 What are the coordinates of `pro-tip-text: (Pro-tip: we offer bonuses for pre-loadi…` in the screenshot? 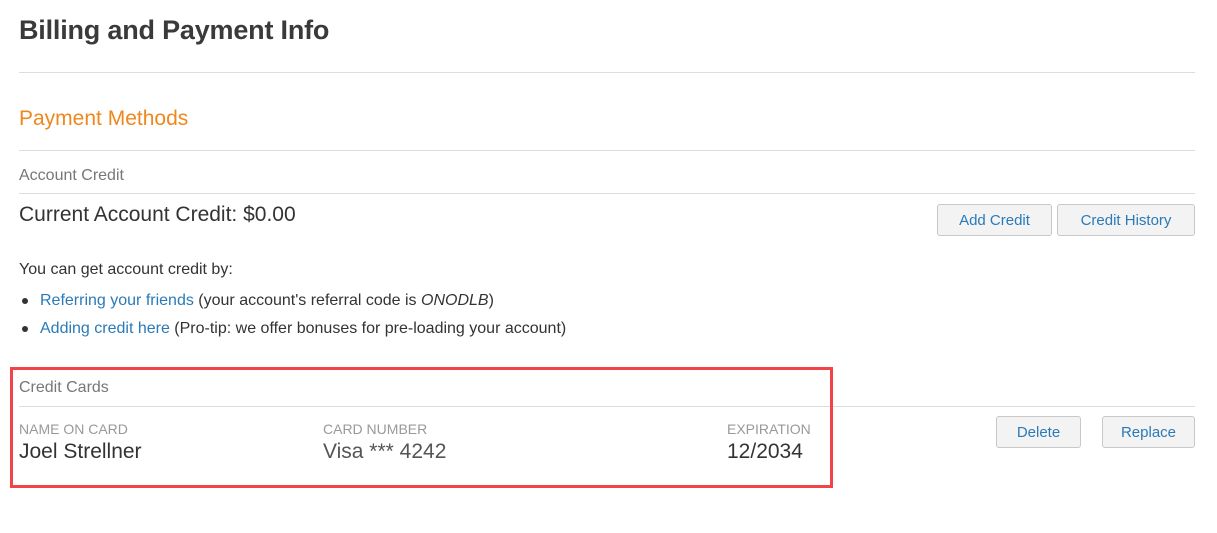 It's located at (368, 328).